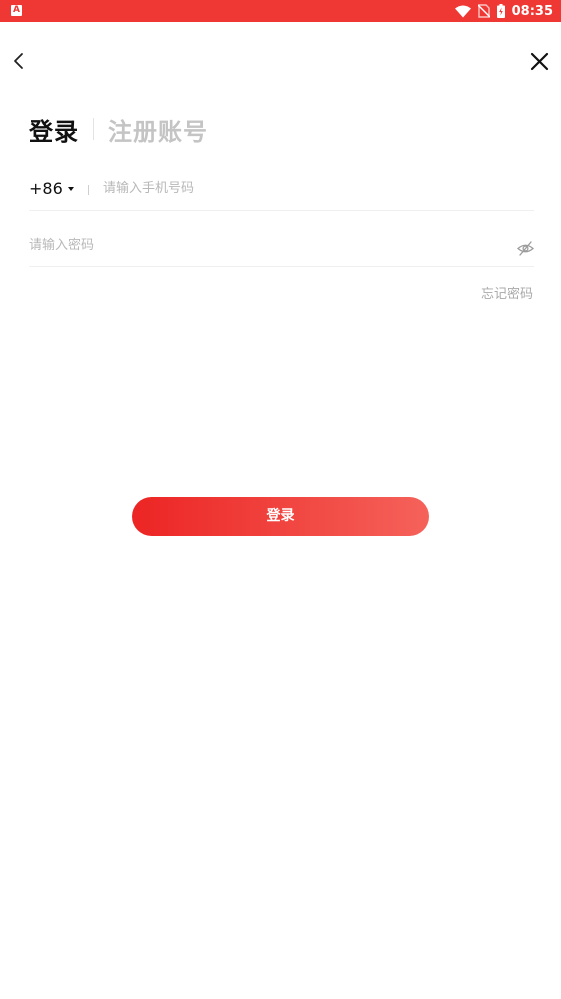 The height and width of the screenshot is (999, 561). I want to click on phone-row: +86, so click(281, 191).